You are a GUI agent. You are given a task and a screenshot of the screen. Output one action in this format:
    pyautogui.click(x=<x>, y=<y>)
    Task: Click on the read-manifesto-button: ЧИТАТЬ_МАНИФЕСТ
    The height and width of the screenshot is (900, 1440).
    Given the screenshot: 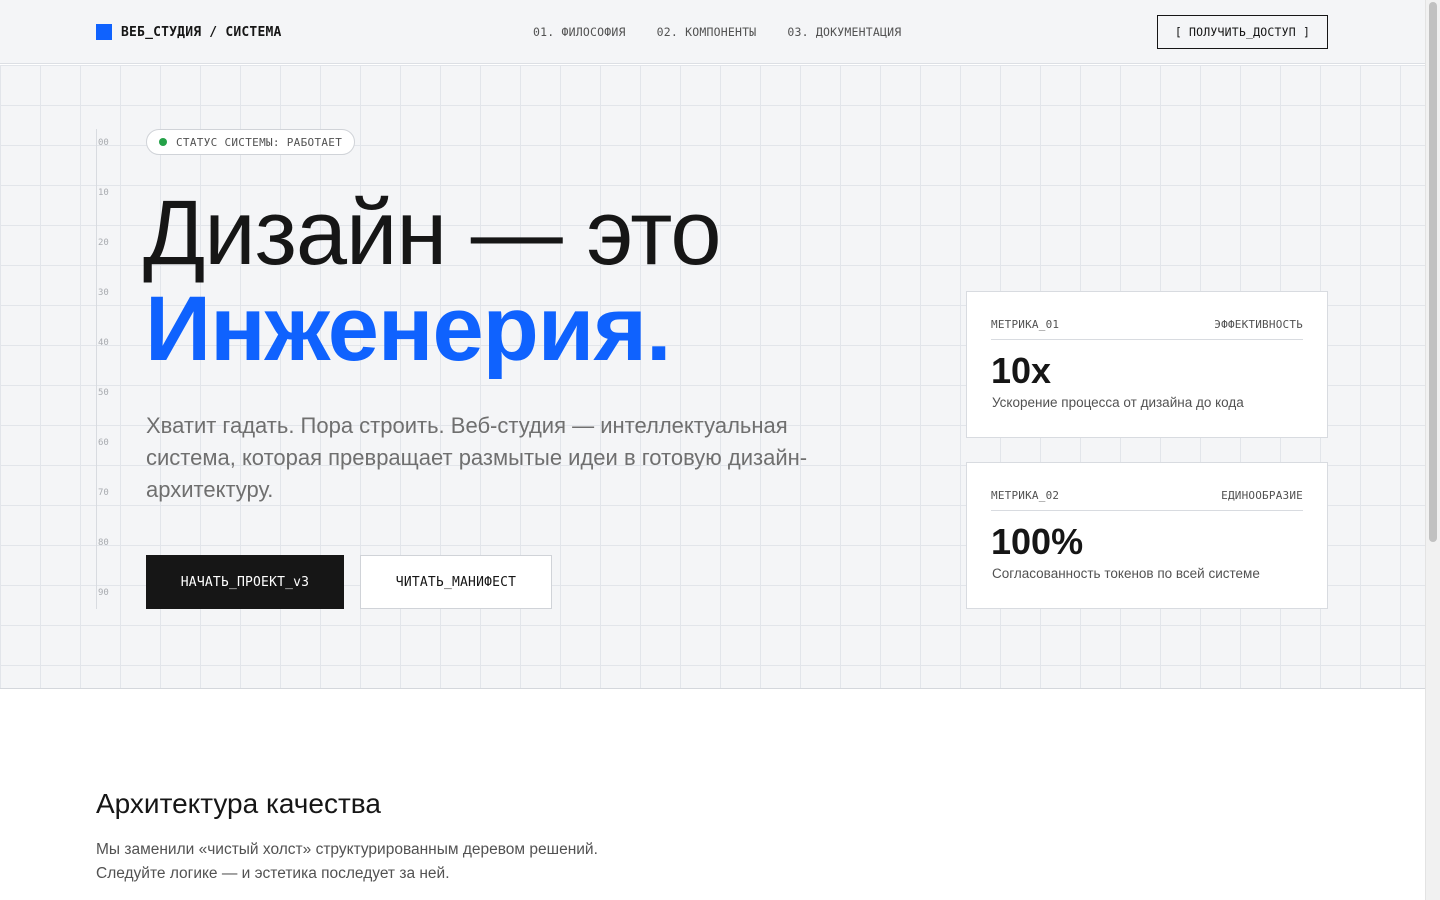 What is the action you would take?
    pyautogui.click(x=456, y=582)
    